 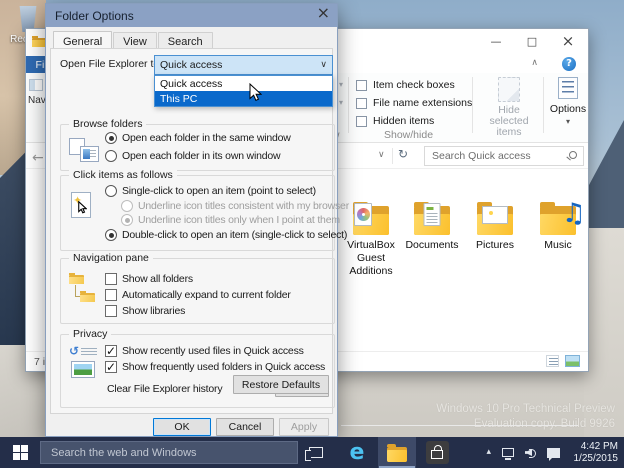 I want to click on open-file-explorer-to-label: Open File Explorer to:, so click(x=111, y=64).